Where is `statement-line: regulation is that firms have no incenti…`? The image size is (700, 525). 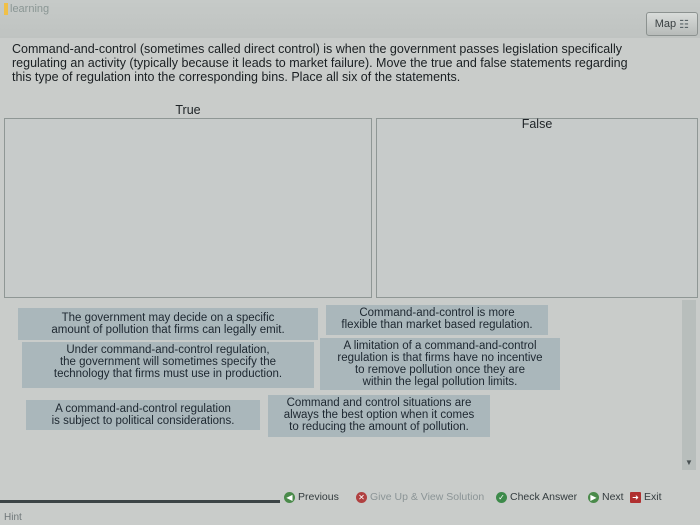
statement-line: regulation is that firms have no incenti… is located at coordinates (440, 358).